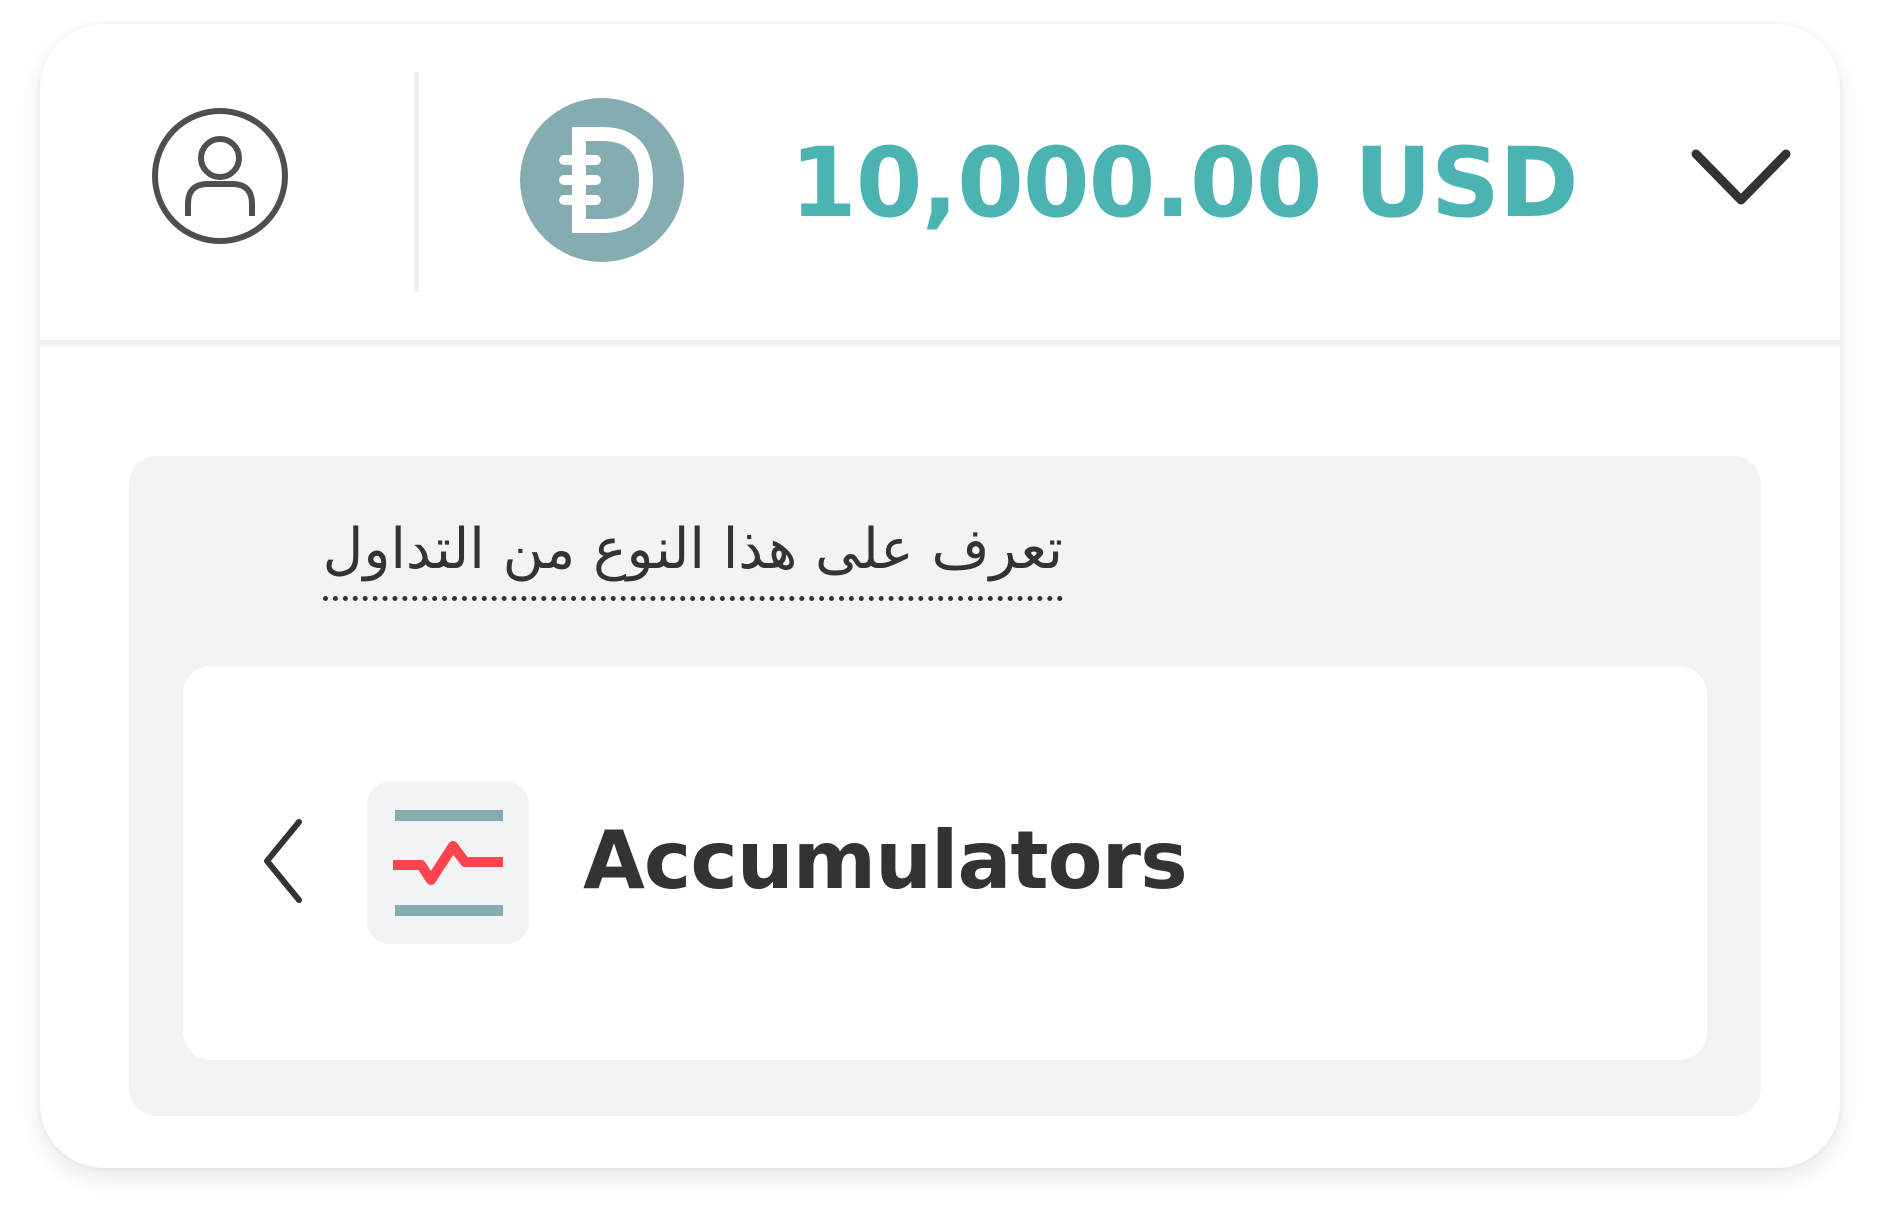  I want to click on account-balance: 10,000.00 USD, so click(1184, 183).